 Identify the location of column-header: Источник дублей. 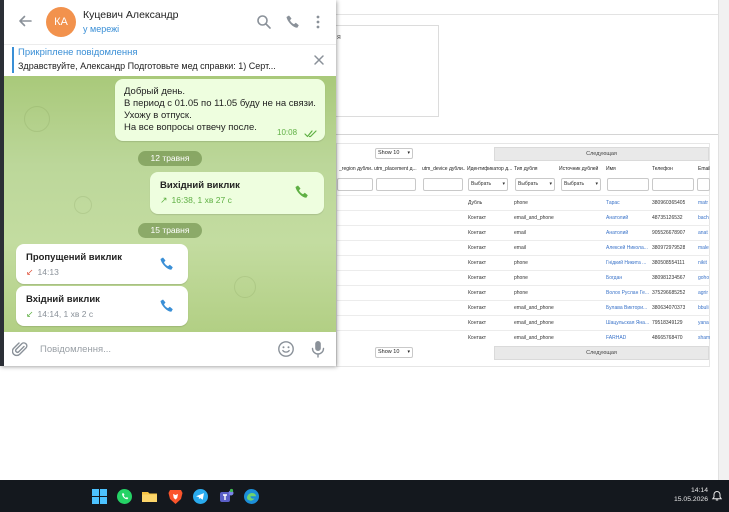
(581, 169).